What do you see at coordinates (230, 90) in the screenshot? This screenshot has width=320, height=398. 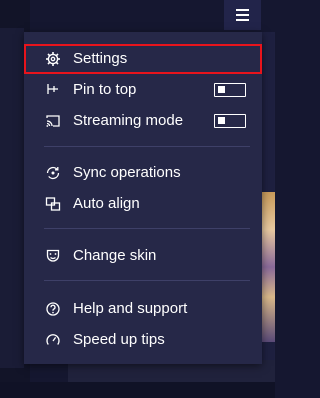 I see `pin-to-top-toggle` at bounding box center [230, 90].